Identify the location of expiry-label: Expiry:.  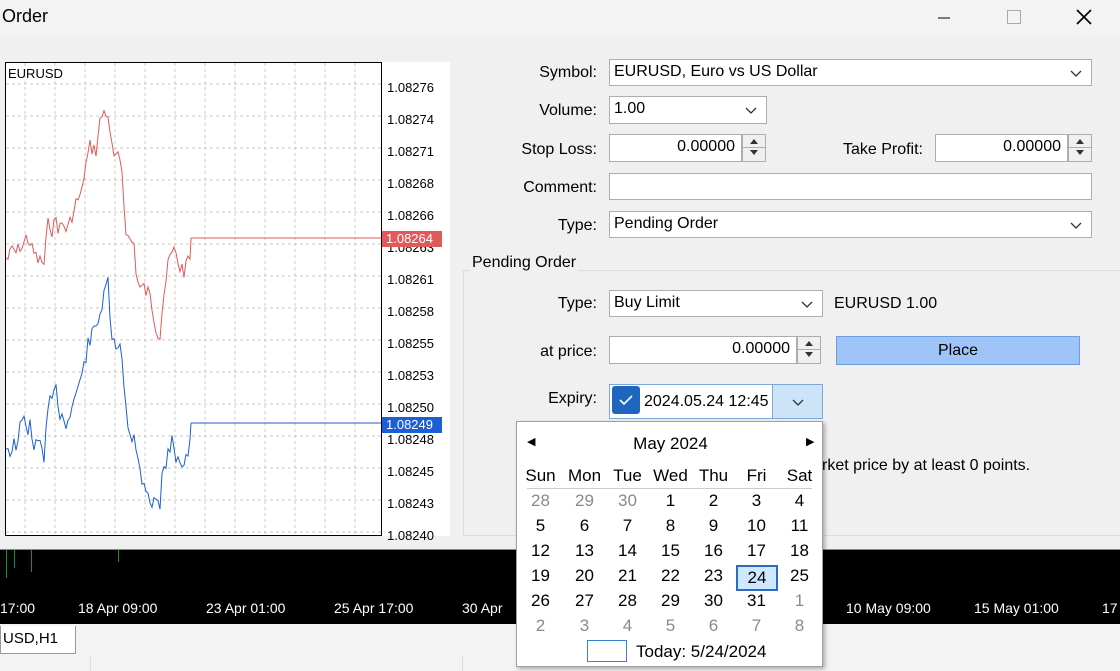
(572, 398).